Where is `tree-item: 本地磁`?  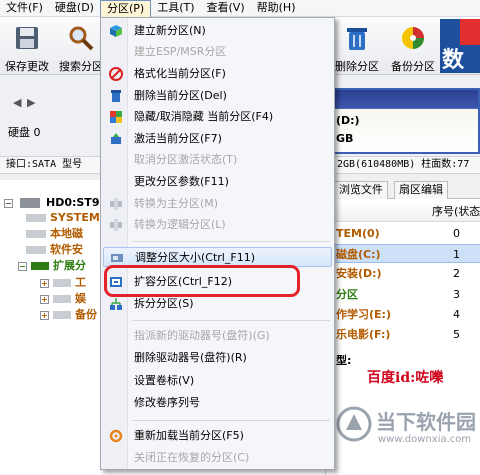 tree-item: 本地磁 is located at coordinates (54, 234).